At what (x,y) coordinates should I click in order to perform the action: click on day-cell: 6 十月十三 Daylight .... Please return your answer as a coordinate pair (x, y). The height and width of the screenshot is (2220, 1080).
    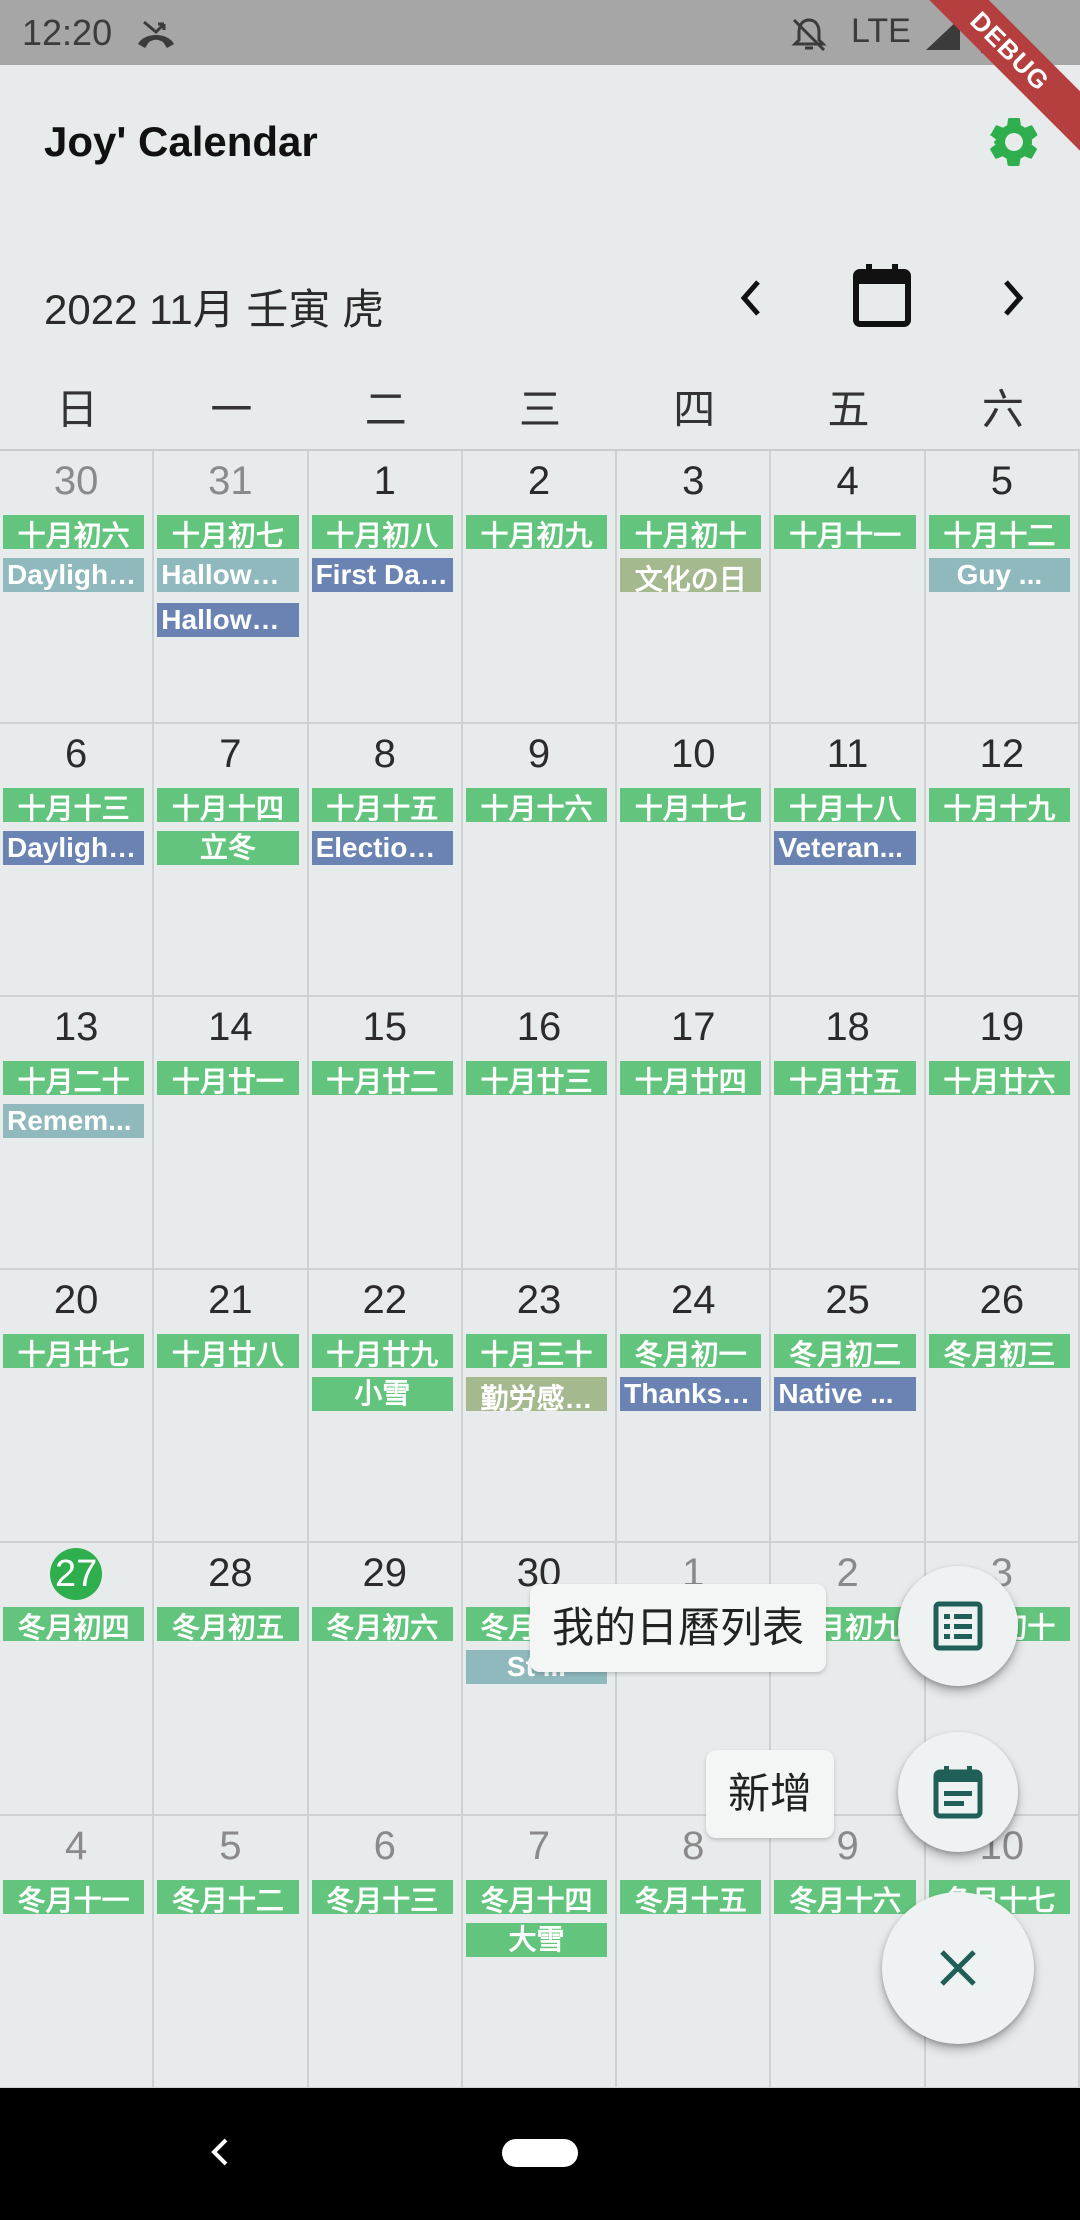
    Looking at the image, I should click on (77, 860).